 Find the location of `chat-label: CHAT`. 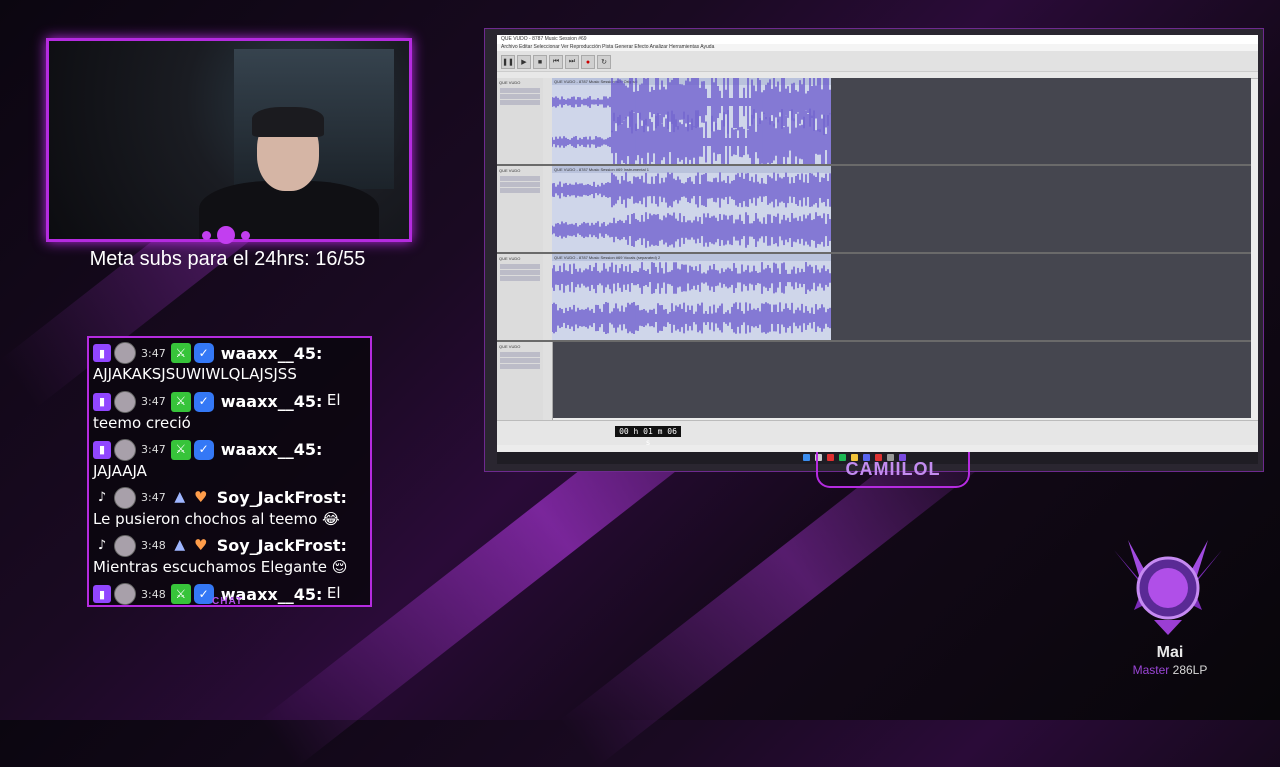

chat-label: CHAT is located at coordinates (228, 601).